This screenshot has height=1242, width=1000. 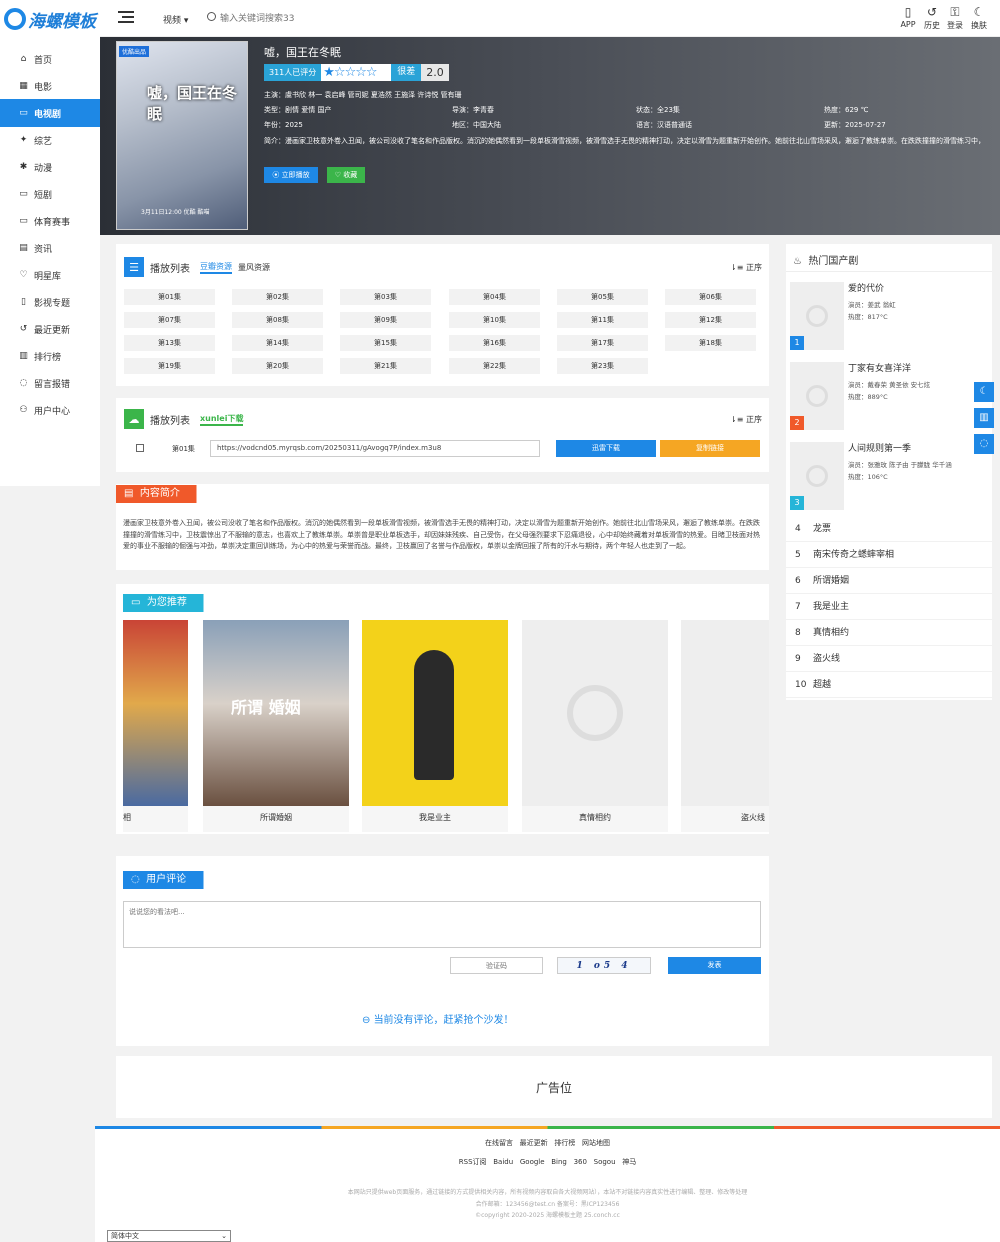 What do you see at coordinates (52, 356) in the screenshot?
I see `sidebar-item-ranking: ▥ 排行榜` at bounding box center [52, 356].